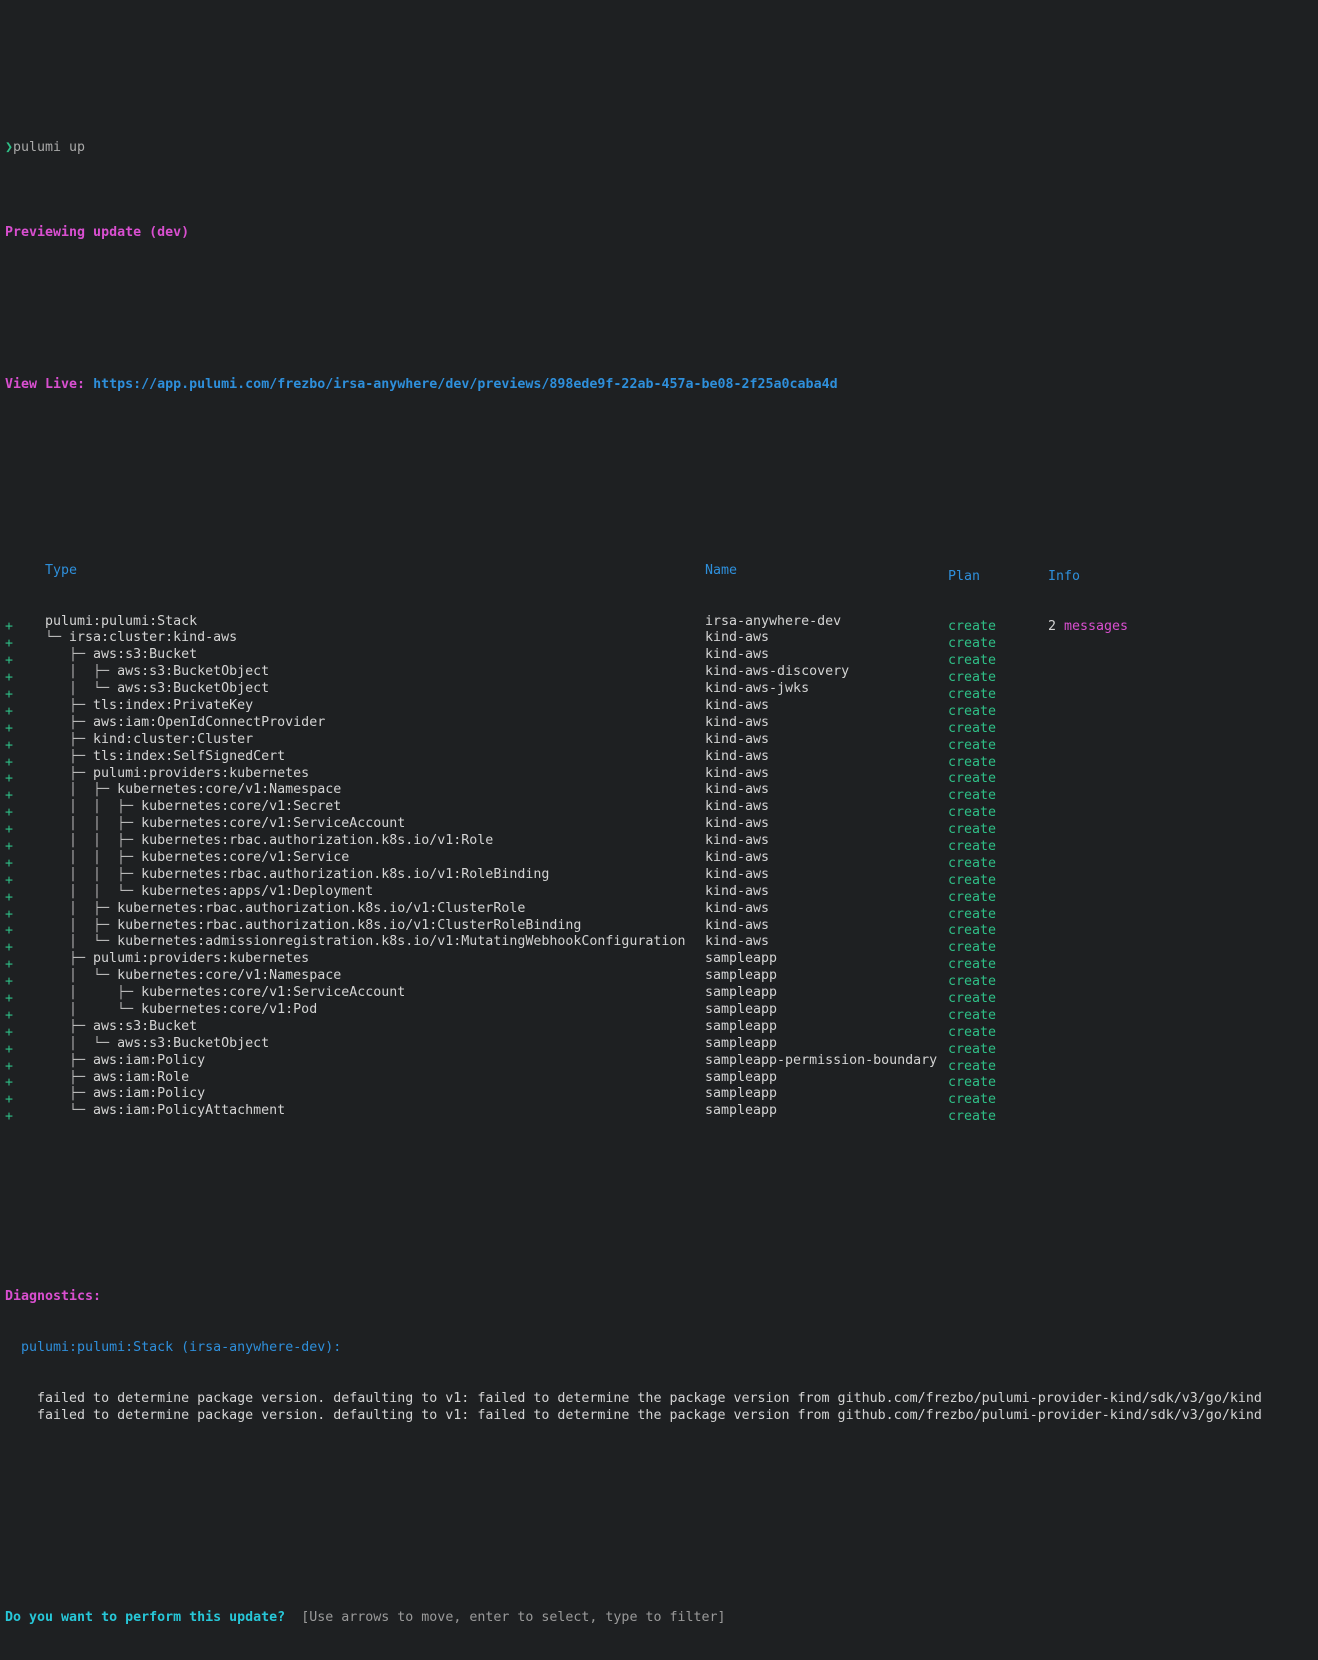  I want to click on row-tree-connector: │ │ └─, so click(93, 891).